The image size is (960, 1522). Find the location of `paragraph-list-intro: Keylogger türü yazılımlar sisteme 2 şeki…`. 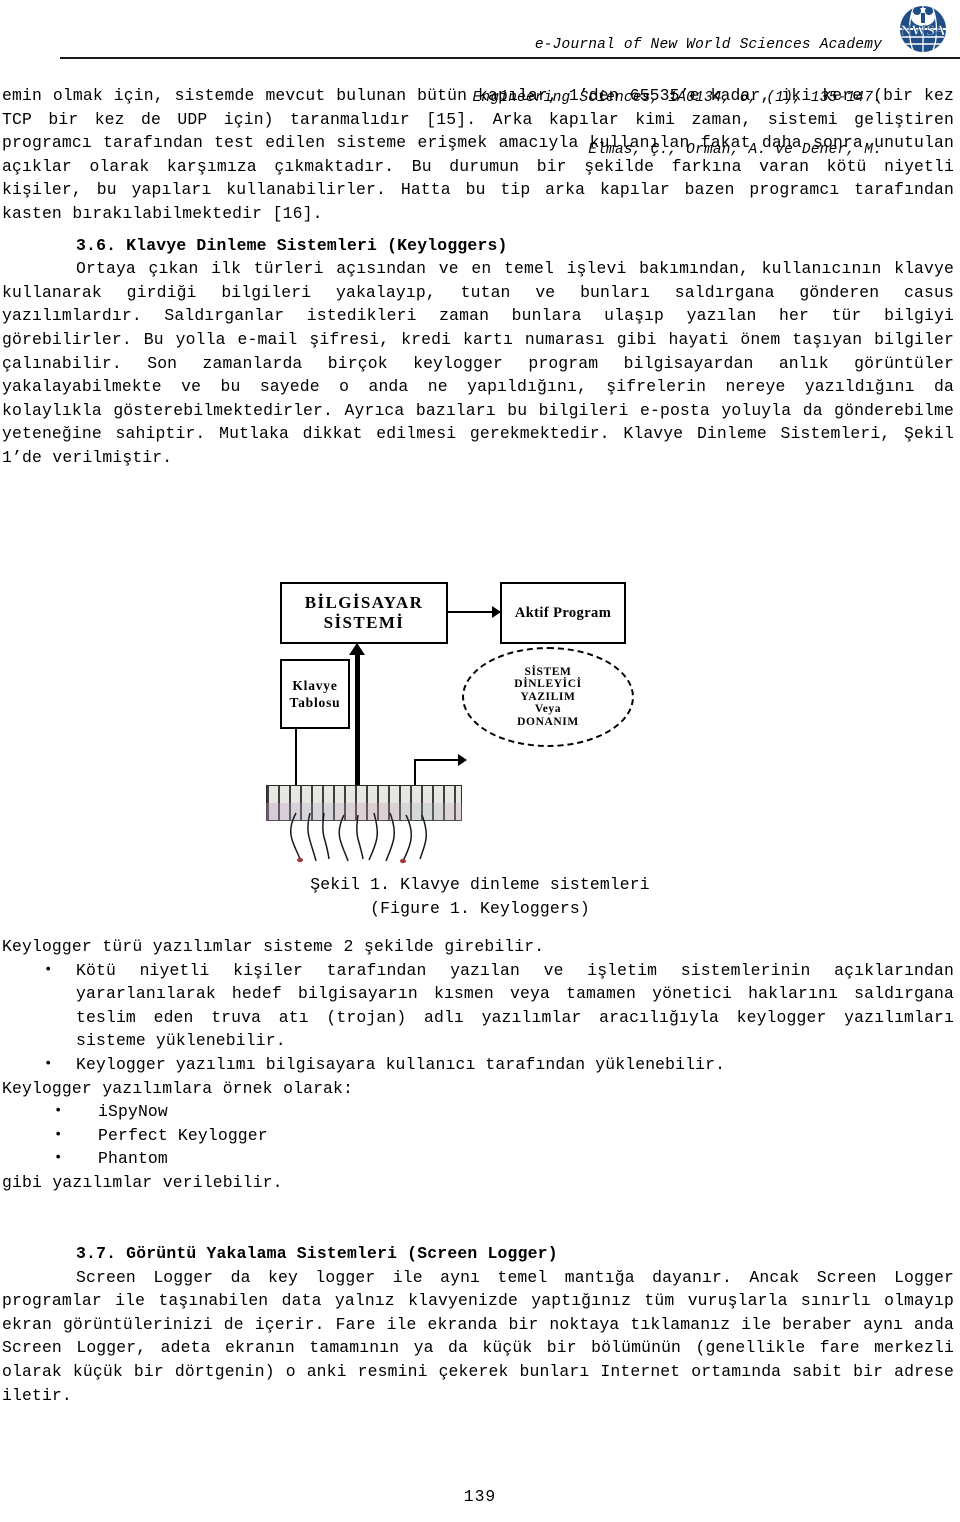

paragraph-list-intro: Keylogger türü yazılımlar sisteme 2 şeki… is located at coordinates (273, 946).